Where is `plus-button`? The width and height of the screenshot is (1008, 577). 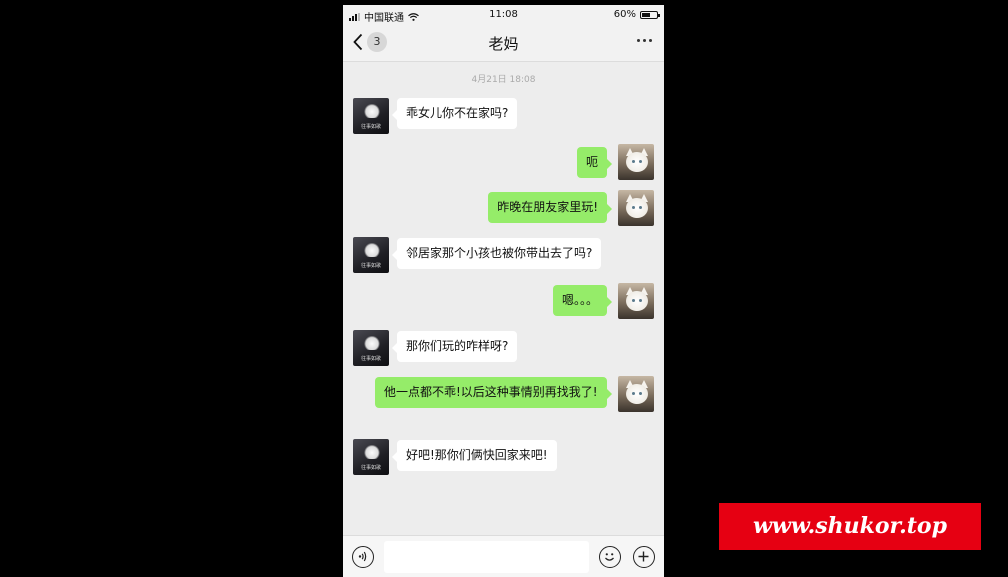
plus-button is located at coordinates (644, 557).